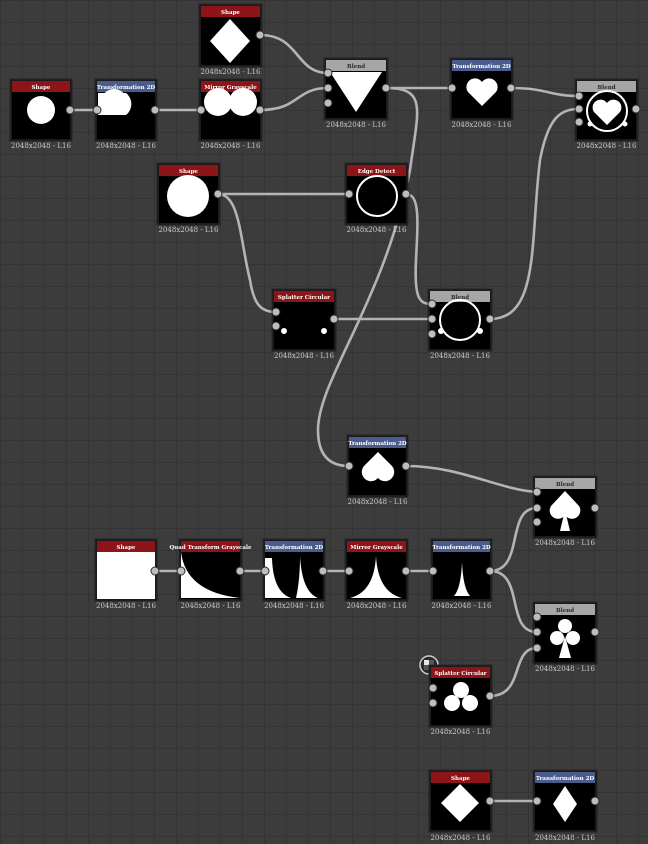 The image size is (648, 844). I want to click on node-title: Blend, so click(356, 67).